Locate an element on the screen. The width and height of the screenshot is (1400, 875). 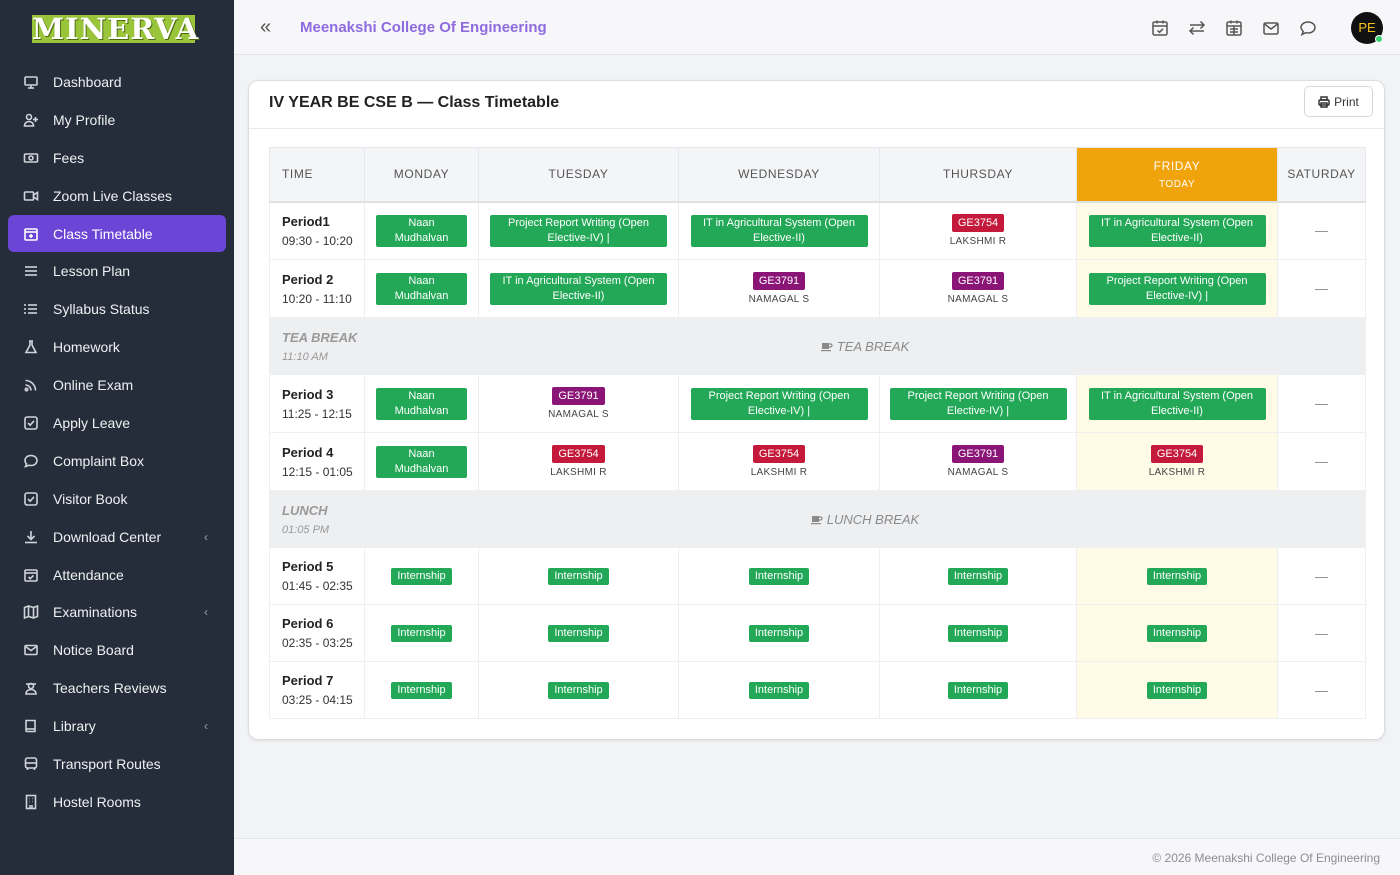
brand-logo: MINERVA is located at coordinates (115, 29).